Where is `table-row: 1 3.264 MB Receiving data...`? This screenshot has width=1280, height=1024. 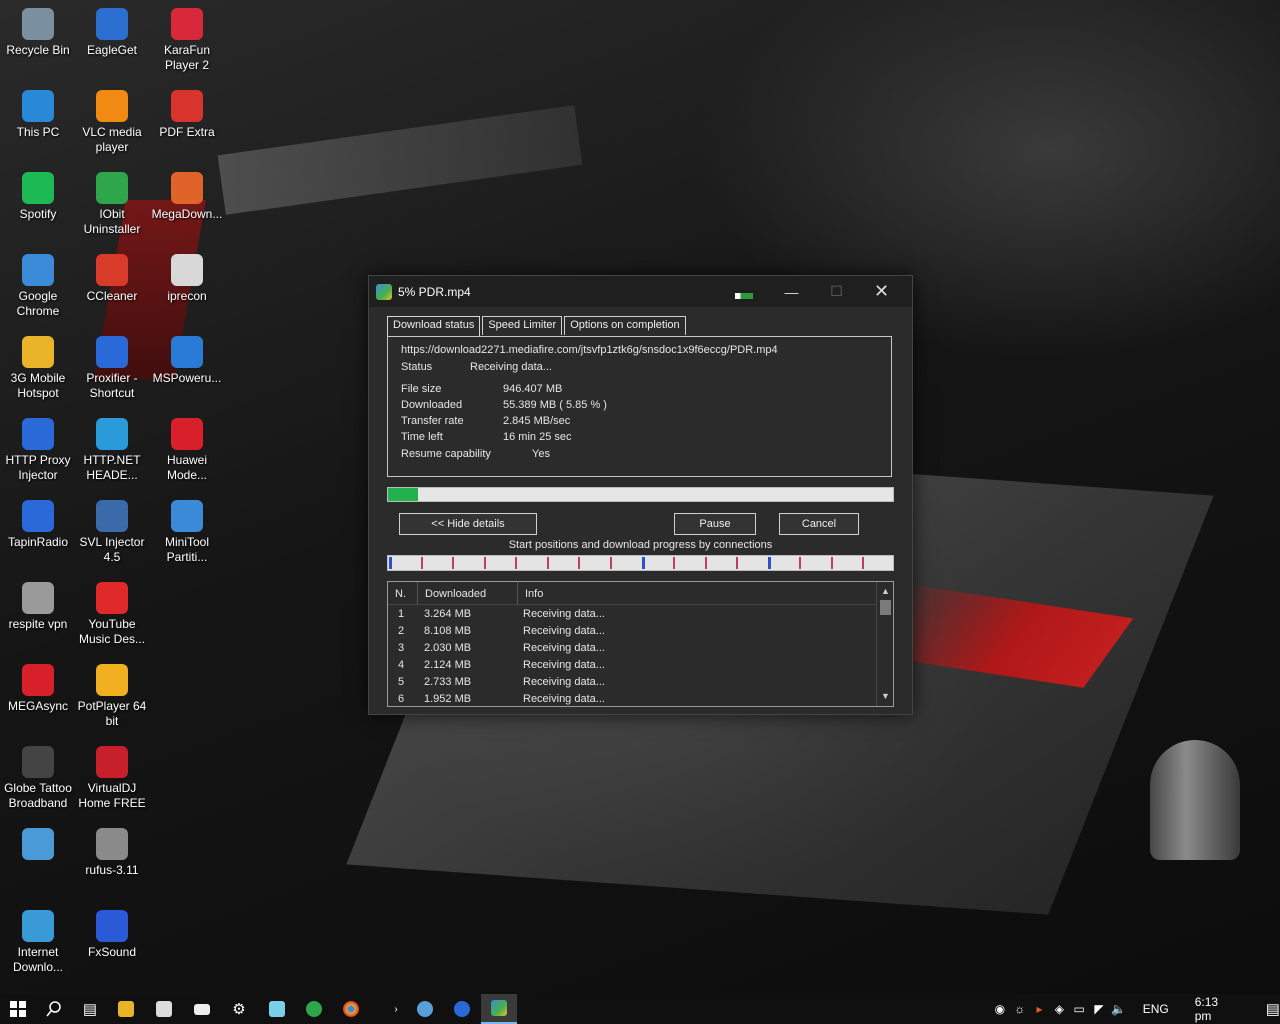
table-row: 1 3.264 MB Receiving data... is located at coordinates (640, 613).